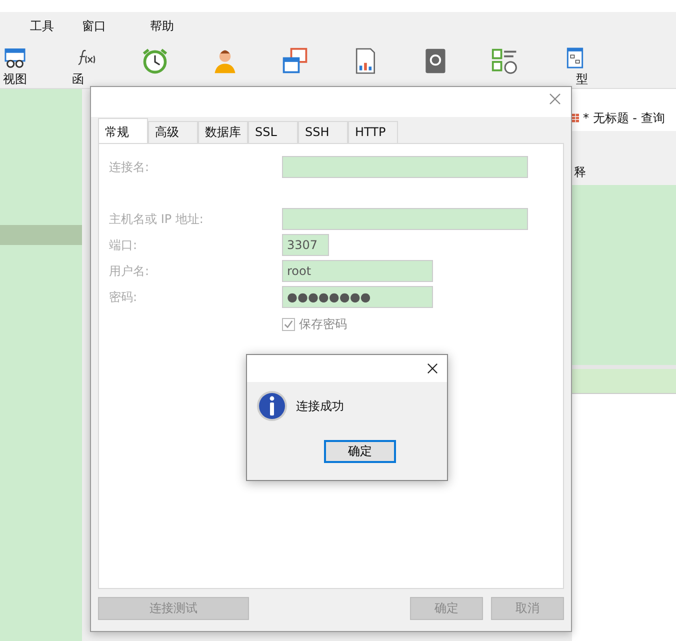  I want to click on toolbar-label: 函, so click(78, 79).